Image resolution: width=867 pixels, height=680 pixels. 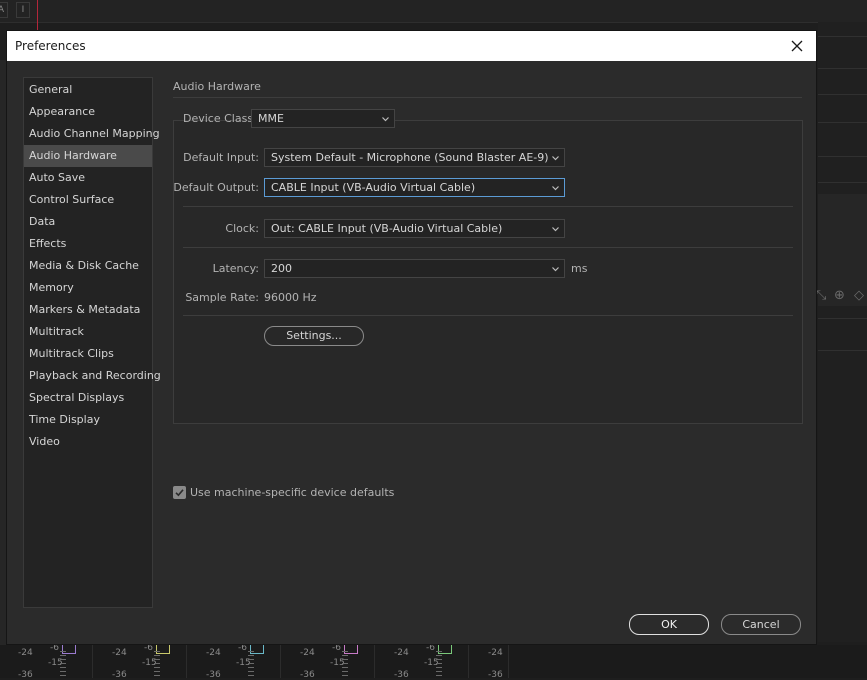 I want to click on sidebar-item-audio-hardware: Audio Hardware, so click(x=88, y=156).